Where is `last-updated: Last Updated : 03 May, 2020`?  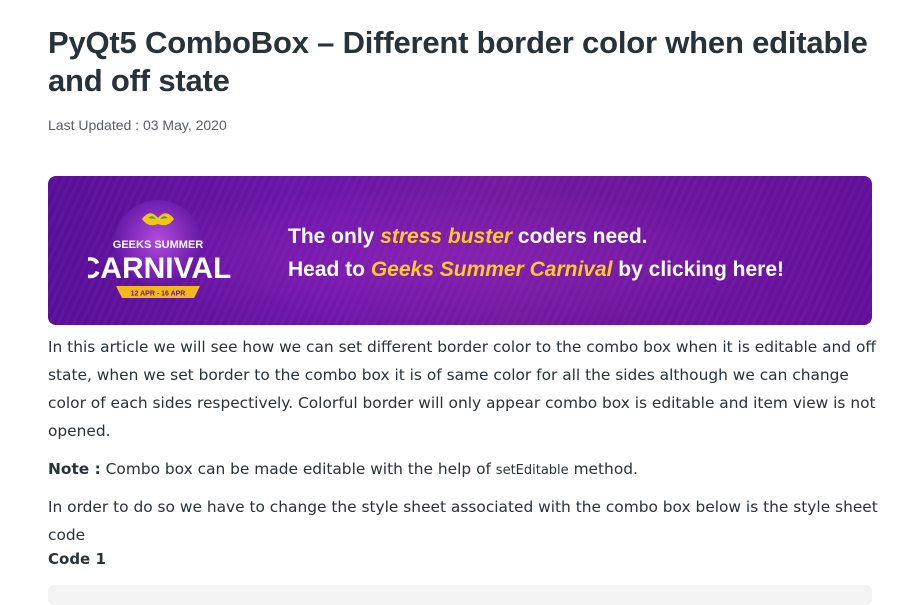 last-updated: Last Updated : 03 May, 2020 is located at coordinates (137, 125).